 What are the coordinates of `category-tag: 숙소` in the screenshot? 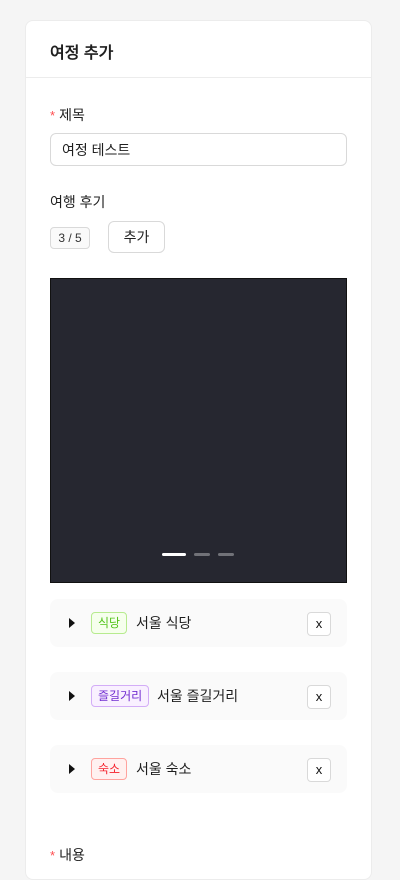 It's located at (109, 769).